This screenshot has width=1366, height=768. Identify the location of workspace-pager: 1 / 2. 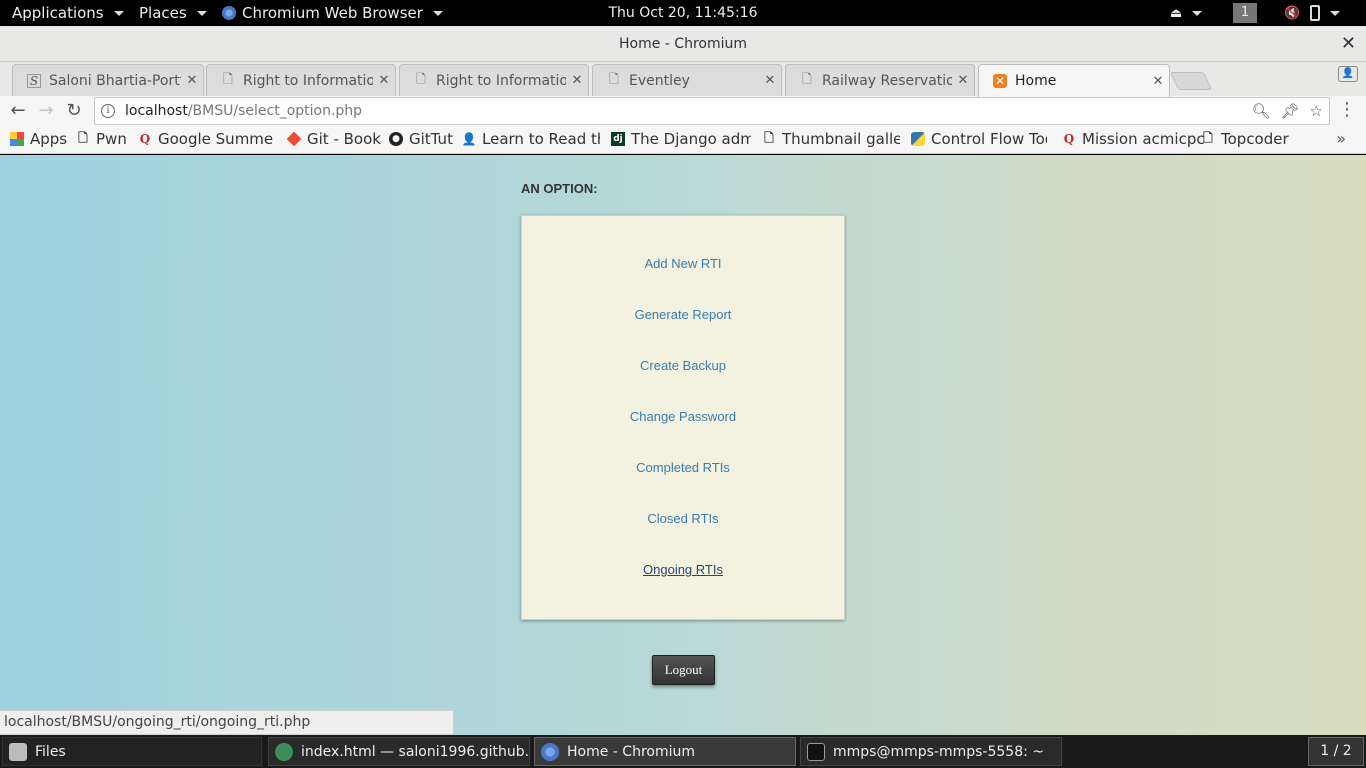
(1336, 751).